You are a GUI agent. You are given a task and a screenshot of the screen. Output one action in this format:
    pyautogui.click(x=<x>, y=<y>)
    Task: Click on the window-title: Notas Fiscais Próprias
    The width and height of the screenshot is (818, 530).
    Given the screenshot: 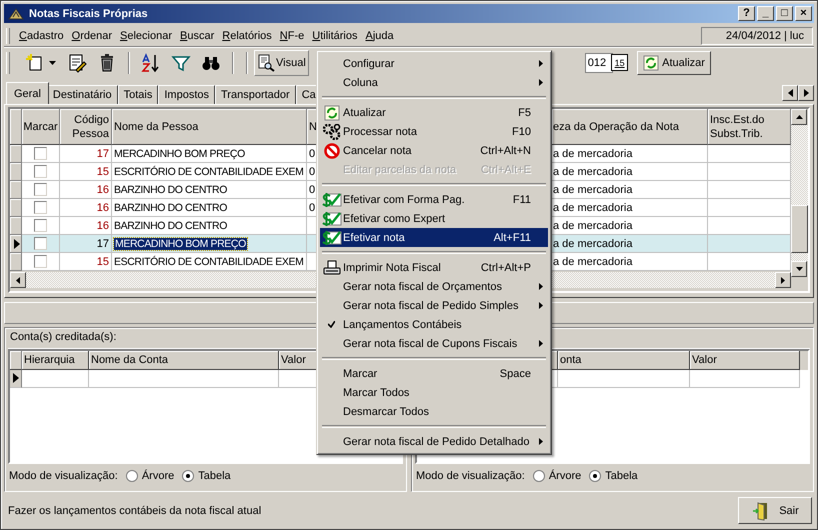 What is the action you would take?
    pyautogui.click(x=88, y=14)
    